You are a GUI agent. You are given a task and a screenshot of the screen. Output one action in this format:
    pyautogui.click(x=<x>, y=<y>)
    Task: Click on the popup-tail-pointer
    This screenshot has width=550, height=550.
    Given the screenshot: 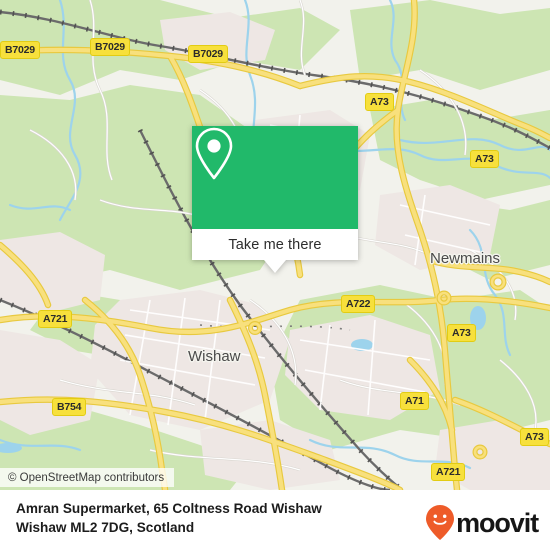 What is the action you would take?
    pyautogui.click(x=275, y=266)
    